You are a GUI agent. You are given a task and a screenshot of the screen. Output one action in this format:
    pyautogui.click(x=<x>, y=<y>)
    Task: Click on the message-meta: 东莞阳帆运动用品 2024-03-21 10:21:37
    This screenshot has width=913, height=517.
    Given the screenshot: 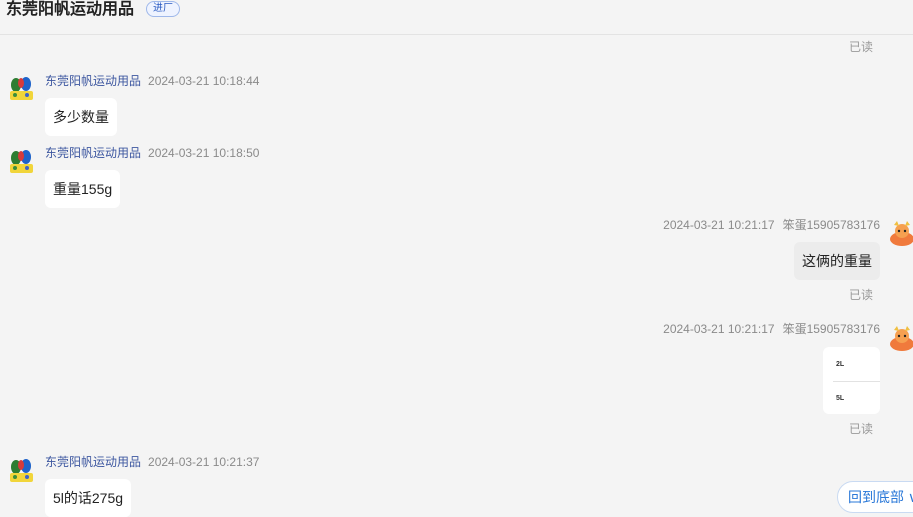 What is the action you would take?
    pyautogui.click(x=152, y=462)
    